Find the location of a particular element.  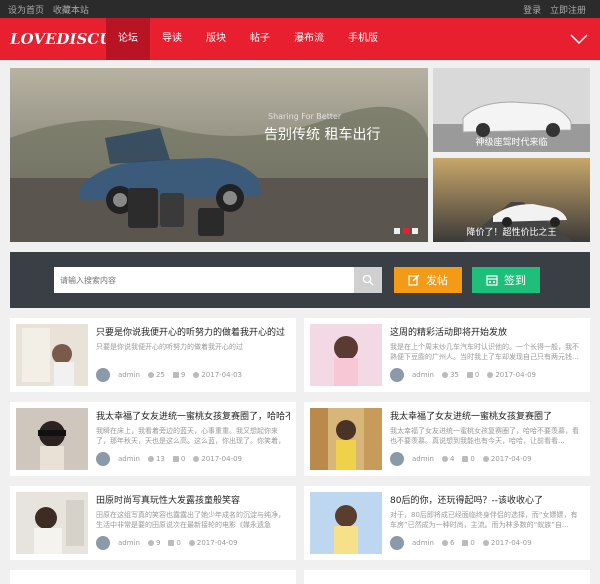

nav-item-forum: 论坛 is located at coordinates (128, 39).